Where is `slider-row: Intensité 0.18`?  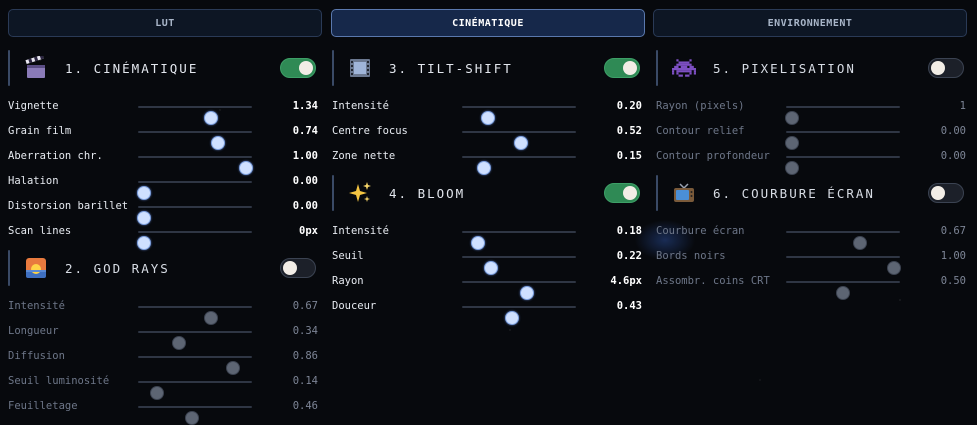
slider-row: Intensité 0.18 is located at coordinates (490, 235).